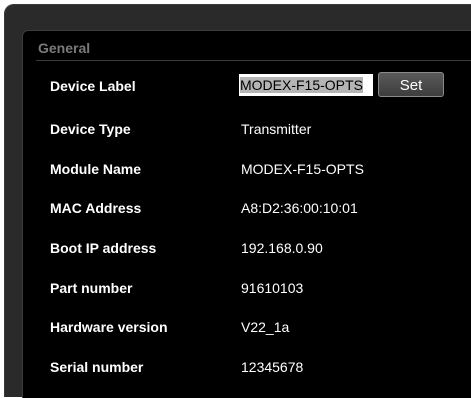  Describe the element at coordinates (282, 248) in the screenshot. I see `boot-ip-value: 192.168.0.90` at that location.